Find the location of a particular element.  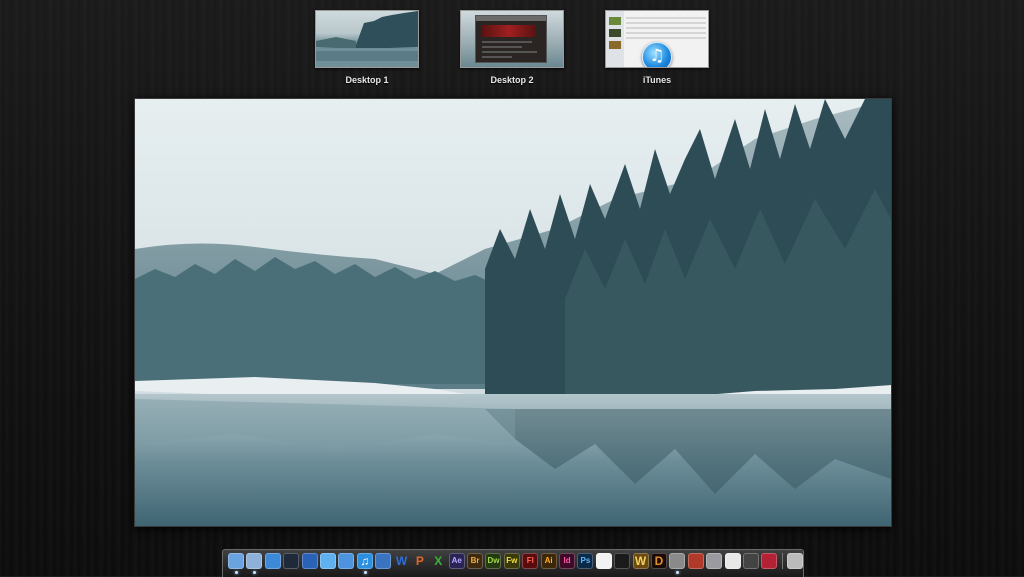

itunes-thumbnail: ♫ is located at coordinates (657, 39).